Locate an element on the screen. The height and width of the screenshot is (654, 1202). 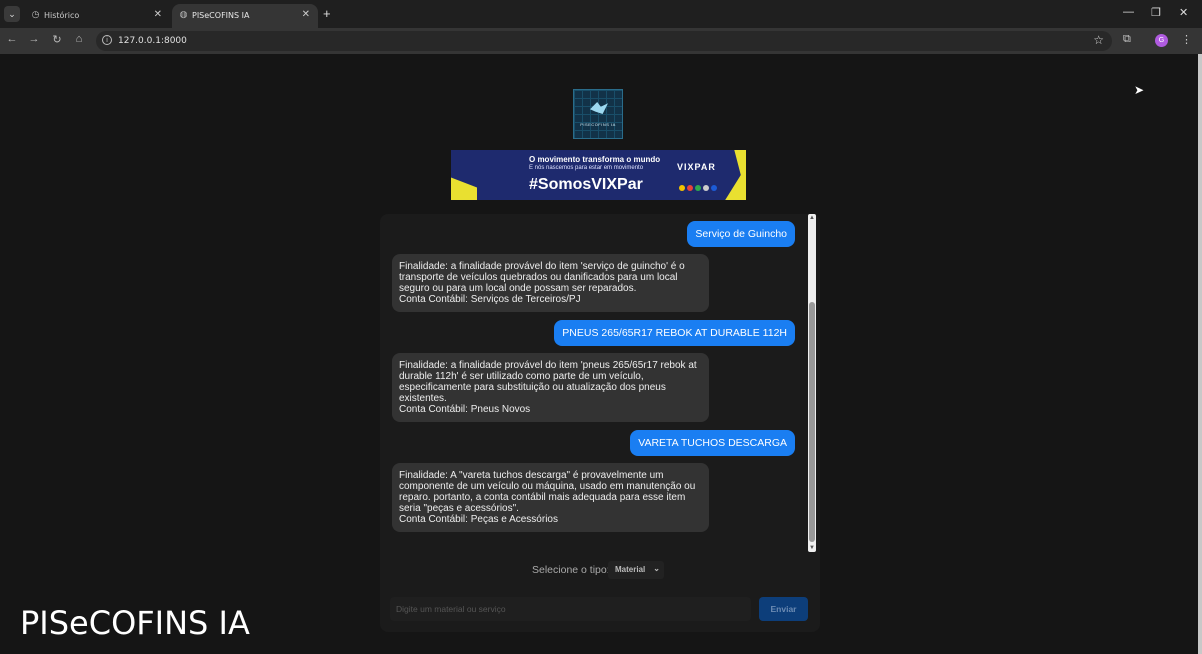
bot-conta: Conta Contábil: Serviços de Terceiros/PJ is located at coordinates (490, 299).